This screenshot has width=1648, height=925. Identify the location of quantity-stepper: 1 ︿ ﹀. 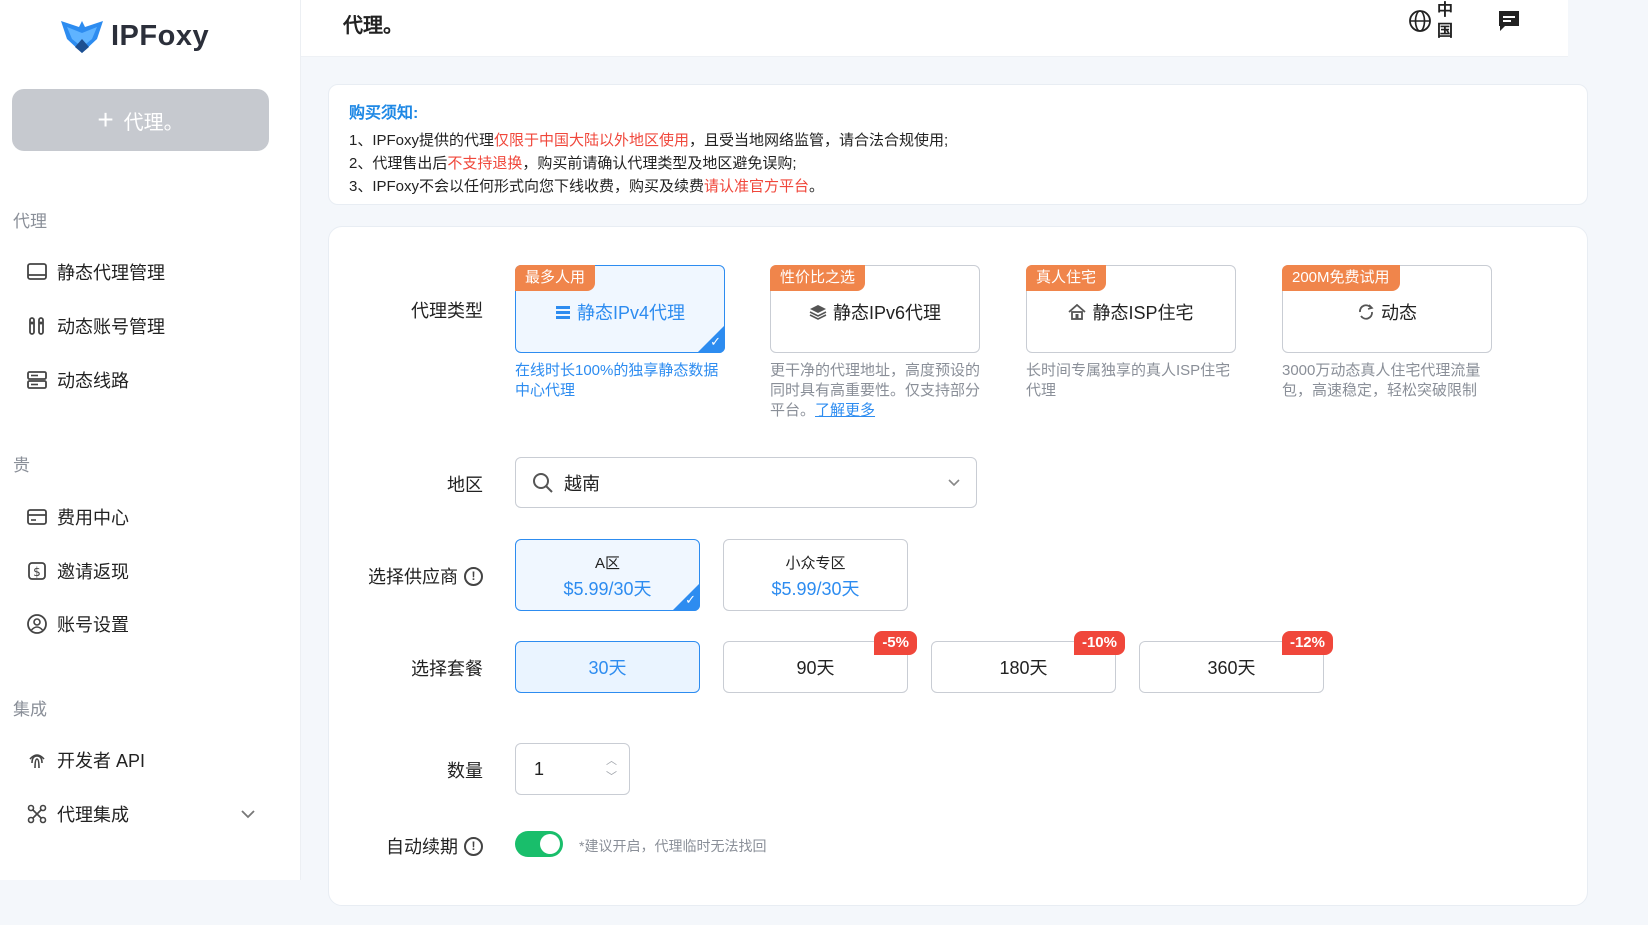
(572, 769).